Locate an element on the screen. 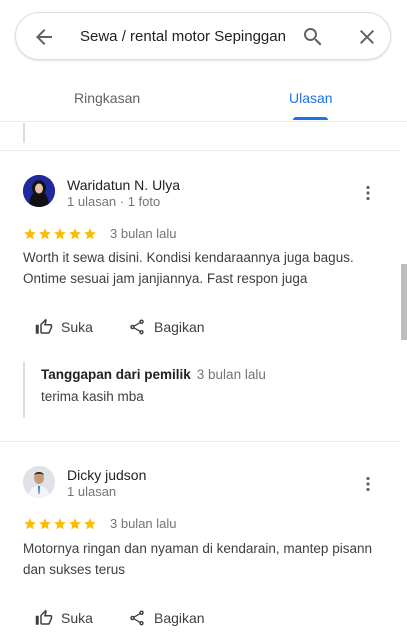  back-arrow-icon is located at coordinates (44, 37).